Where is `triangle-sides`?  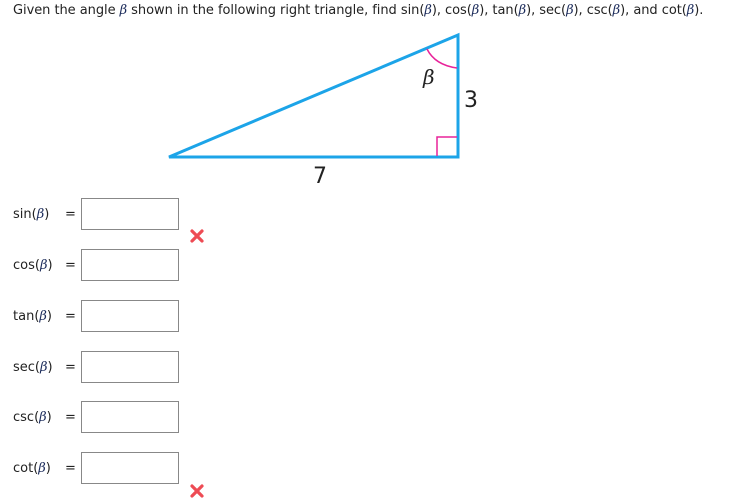
triangle-sides is located at coordinates (314, 95).